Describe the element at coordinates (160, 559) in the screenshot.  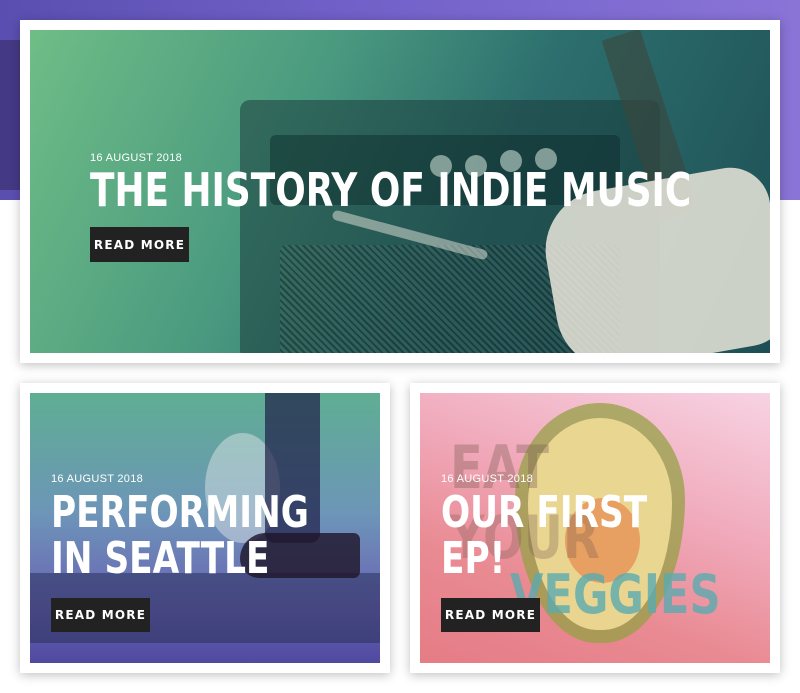
I see `post-title-line: IN SEATTLE` at that location.